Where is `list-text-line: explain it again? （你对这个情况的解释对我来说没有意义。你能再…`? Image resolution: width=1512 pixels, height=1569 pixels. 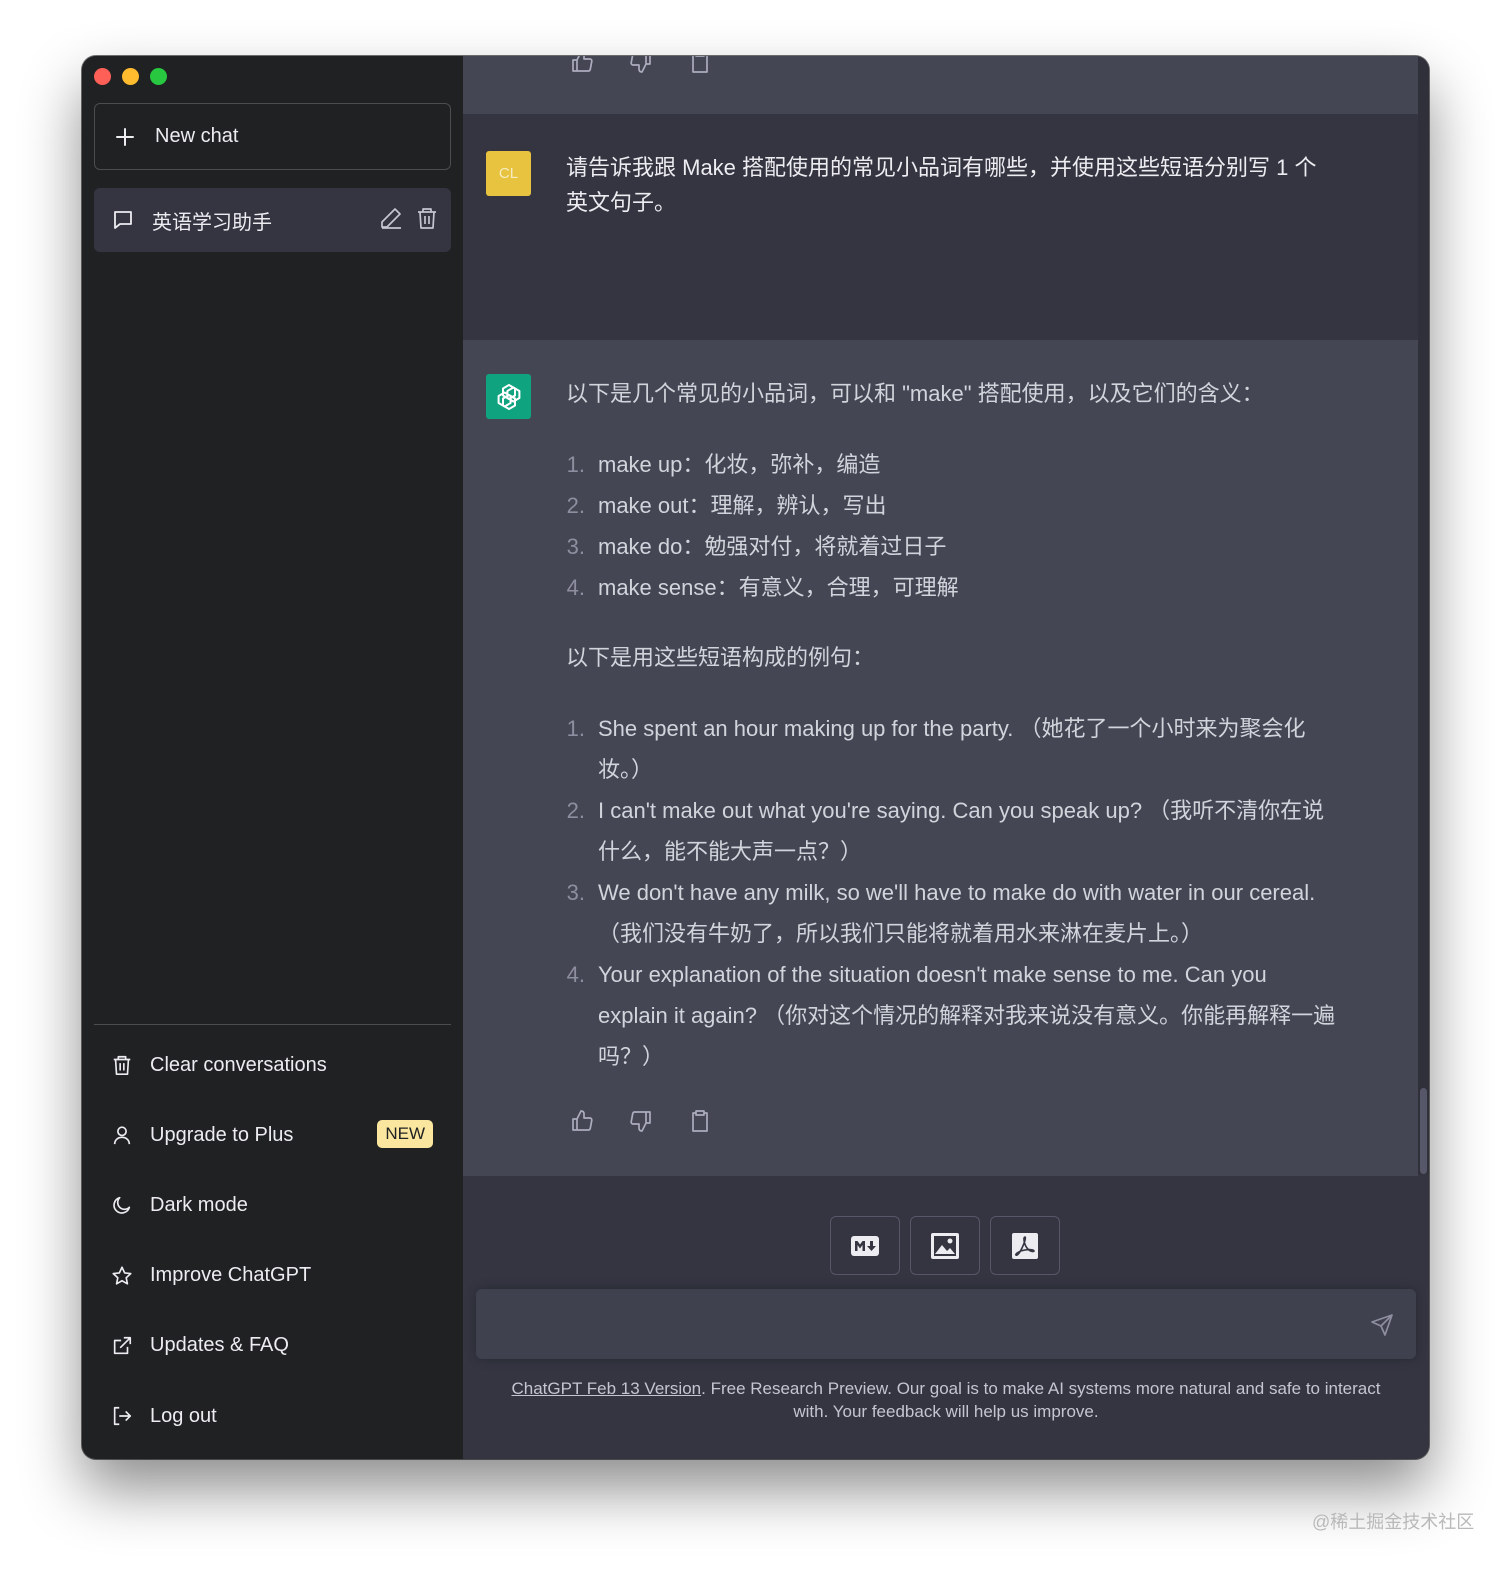 list-text-line: explain it again? （你对这个情况的解释对我来说没有意义。你能再… is located at coordinates (967, 1015).